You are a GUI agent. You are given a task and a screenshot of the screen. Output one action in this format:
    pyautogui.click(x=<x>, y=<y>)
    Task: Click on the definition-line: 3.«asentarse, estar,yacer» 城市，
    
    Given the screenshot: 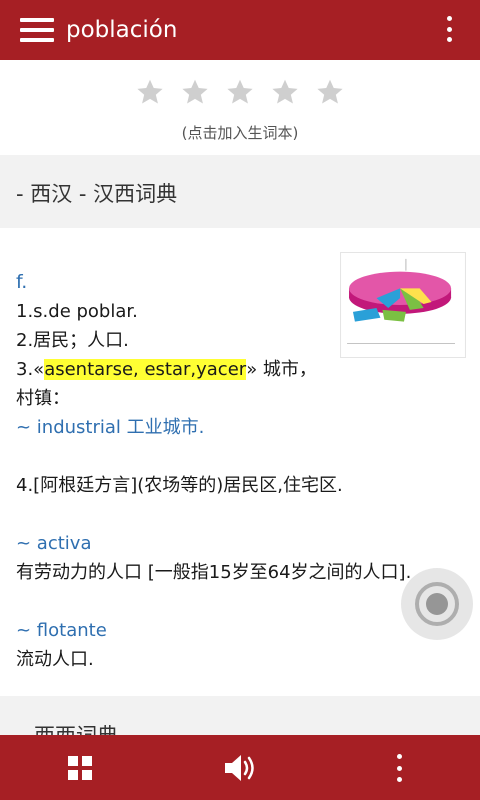 What is the action you would take?
    pyautogui.click(x=243, y=369)
    